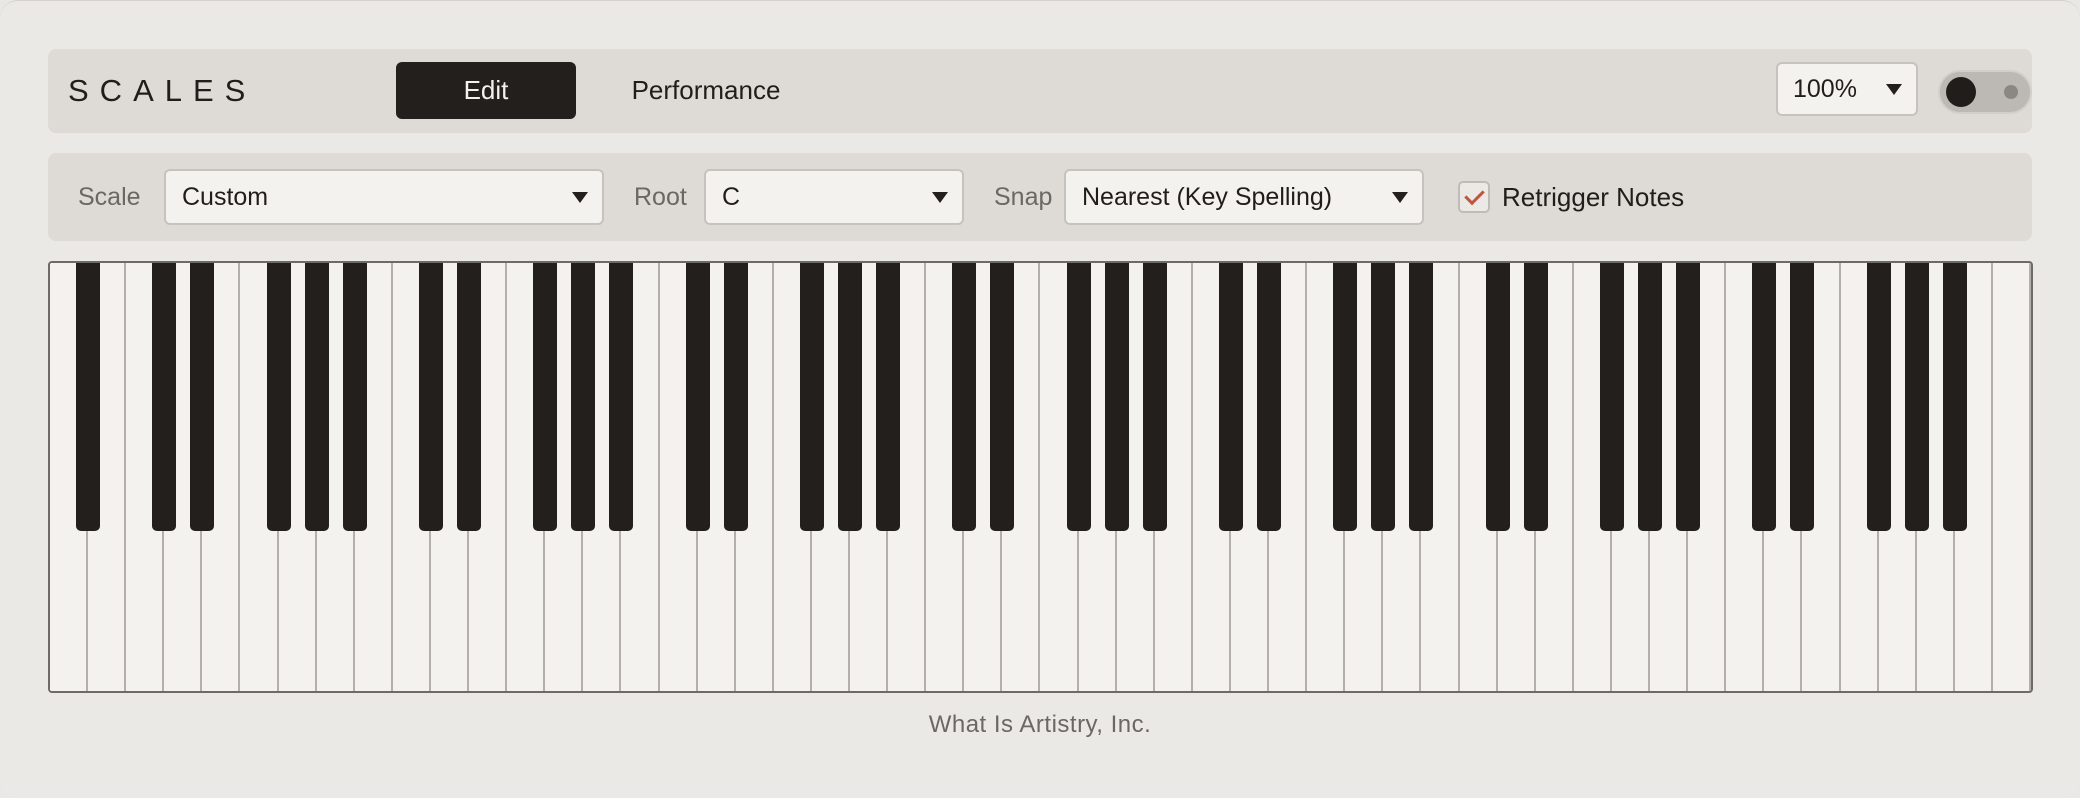  I want to click on root-label: Root, so click(660, 197).